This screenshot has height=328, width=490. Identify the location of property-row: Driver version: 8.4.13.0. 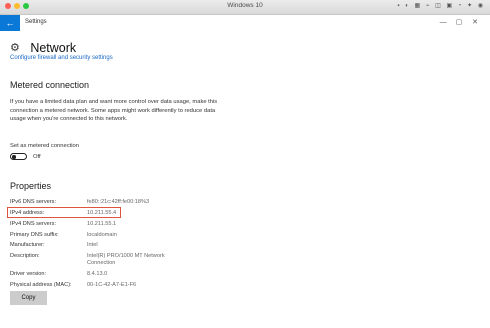
(160, 275).